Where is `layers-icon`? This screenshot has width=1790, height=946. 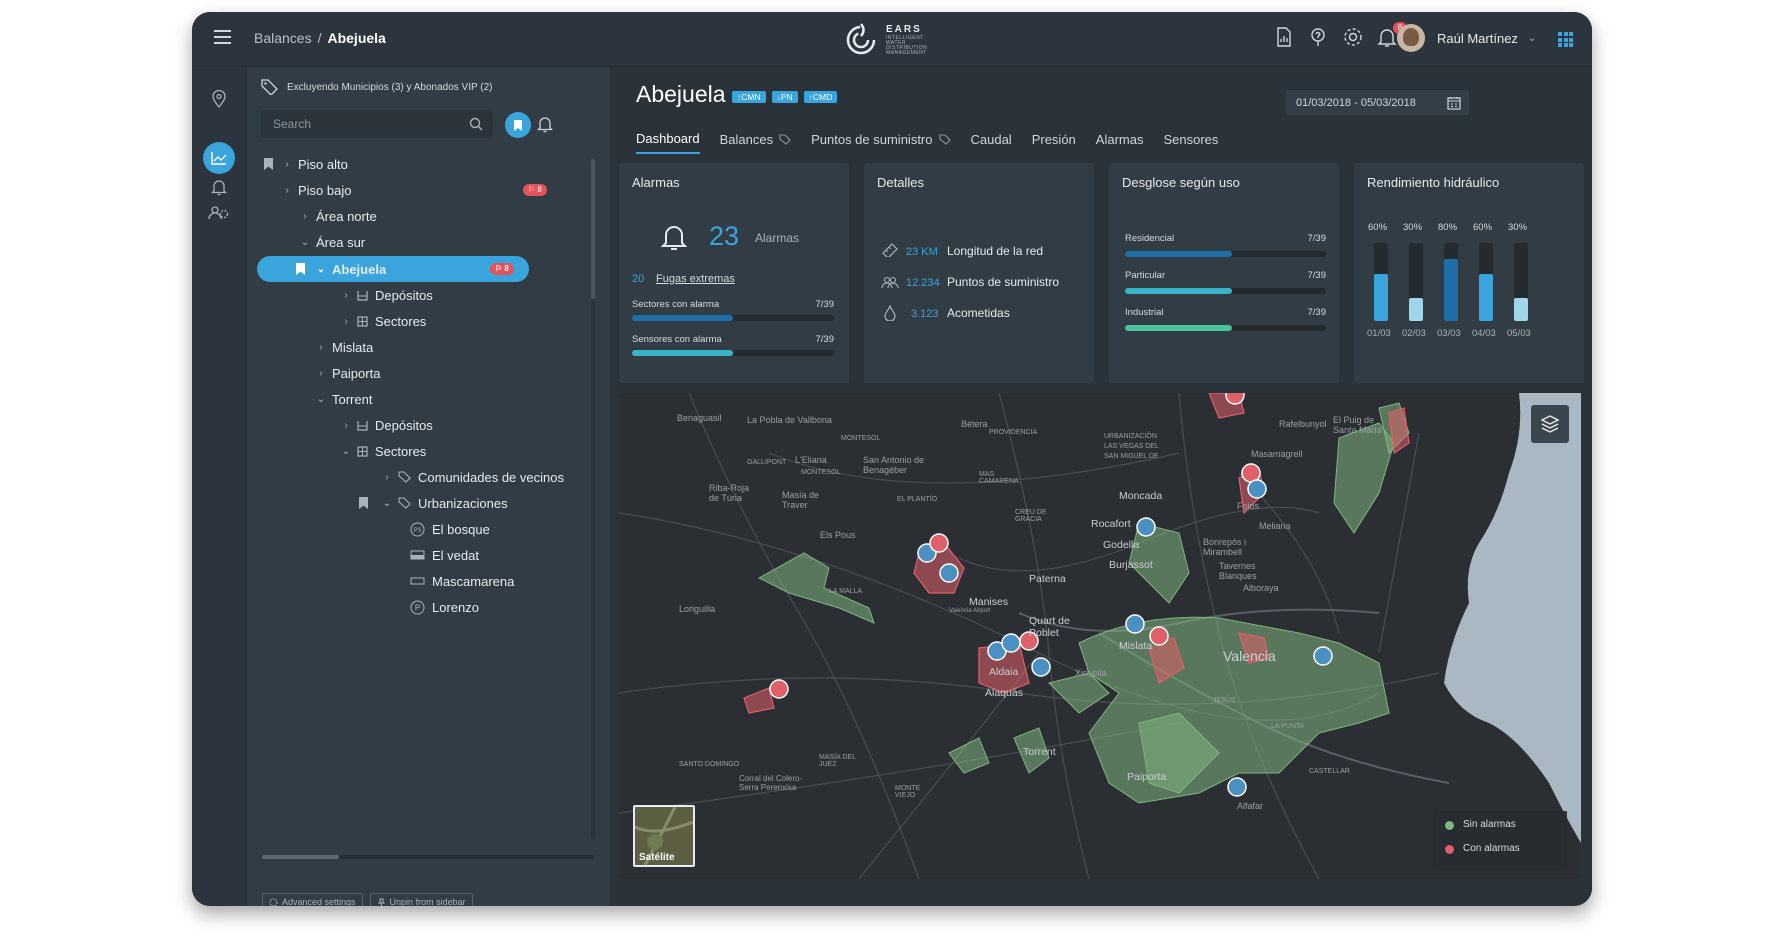 layers-icon is located at coordinates (1550, 424).